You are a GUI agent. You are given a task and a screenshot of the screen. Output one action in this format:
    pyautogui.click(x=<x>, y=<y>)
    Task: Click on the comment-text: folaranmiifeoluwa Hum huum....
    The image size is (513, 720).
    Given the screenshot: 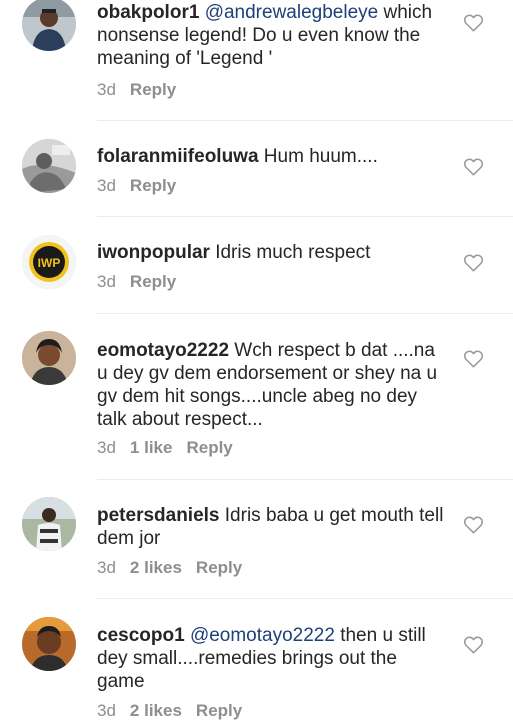 What is the action you would take?
    pyautogui.click(x=272, y=156)
    